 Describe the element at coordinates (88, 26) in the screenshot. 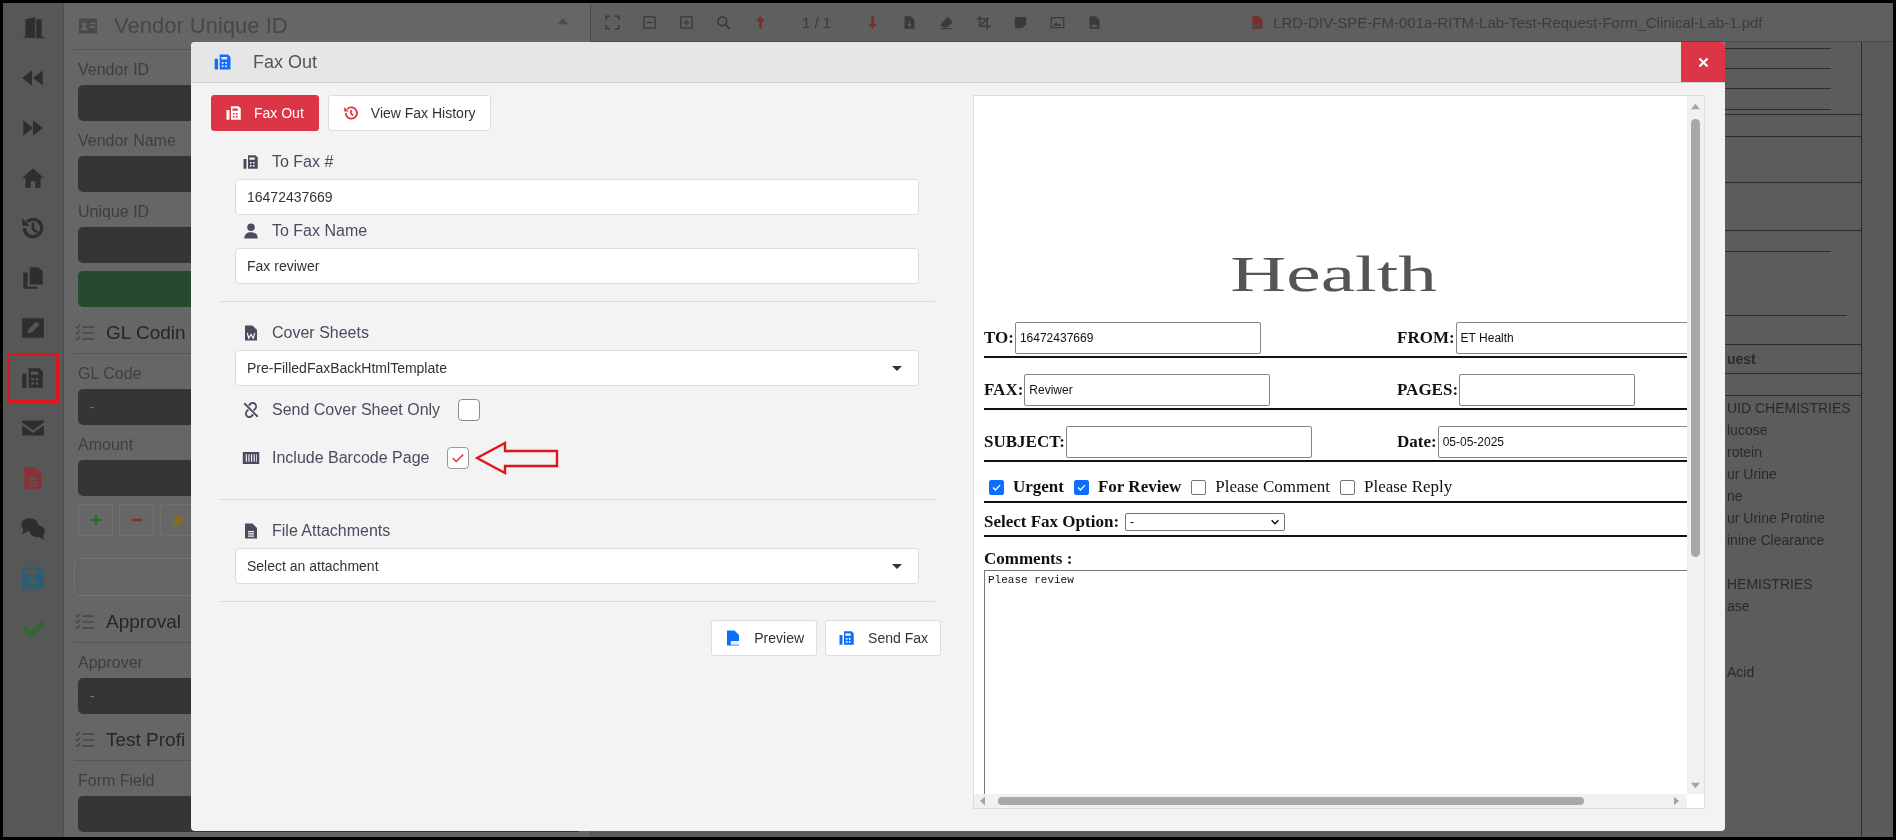

I see `id-card-icon` at that location.